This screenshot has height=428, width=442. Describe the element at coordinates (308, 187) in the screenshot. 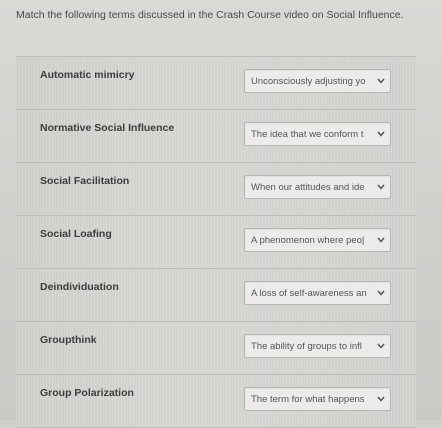

I see `dropdown-selected-value: When our attitudes and ide` at that location.